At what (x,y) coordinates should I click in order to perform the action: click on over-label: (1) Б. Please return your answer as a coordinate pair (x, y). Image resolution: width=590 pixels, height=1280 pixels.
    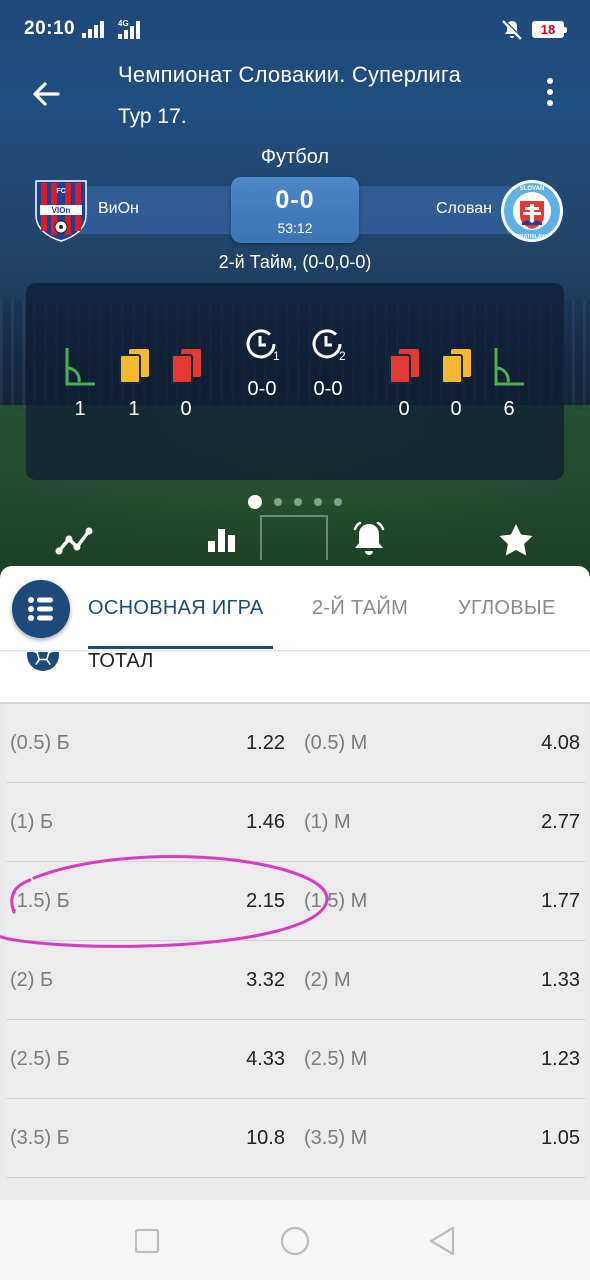
    Looking at the image, I should click on (32, 822).